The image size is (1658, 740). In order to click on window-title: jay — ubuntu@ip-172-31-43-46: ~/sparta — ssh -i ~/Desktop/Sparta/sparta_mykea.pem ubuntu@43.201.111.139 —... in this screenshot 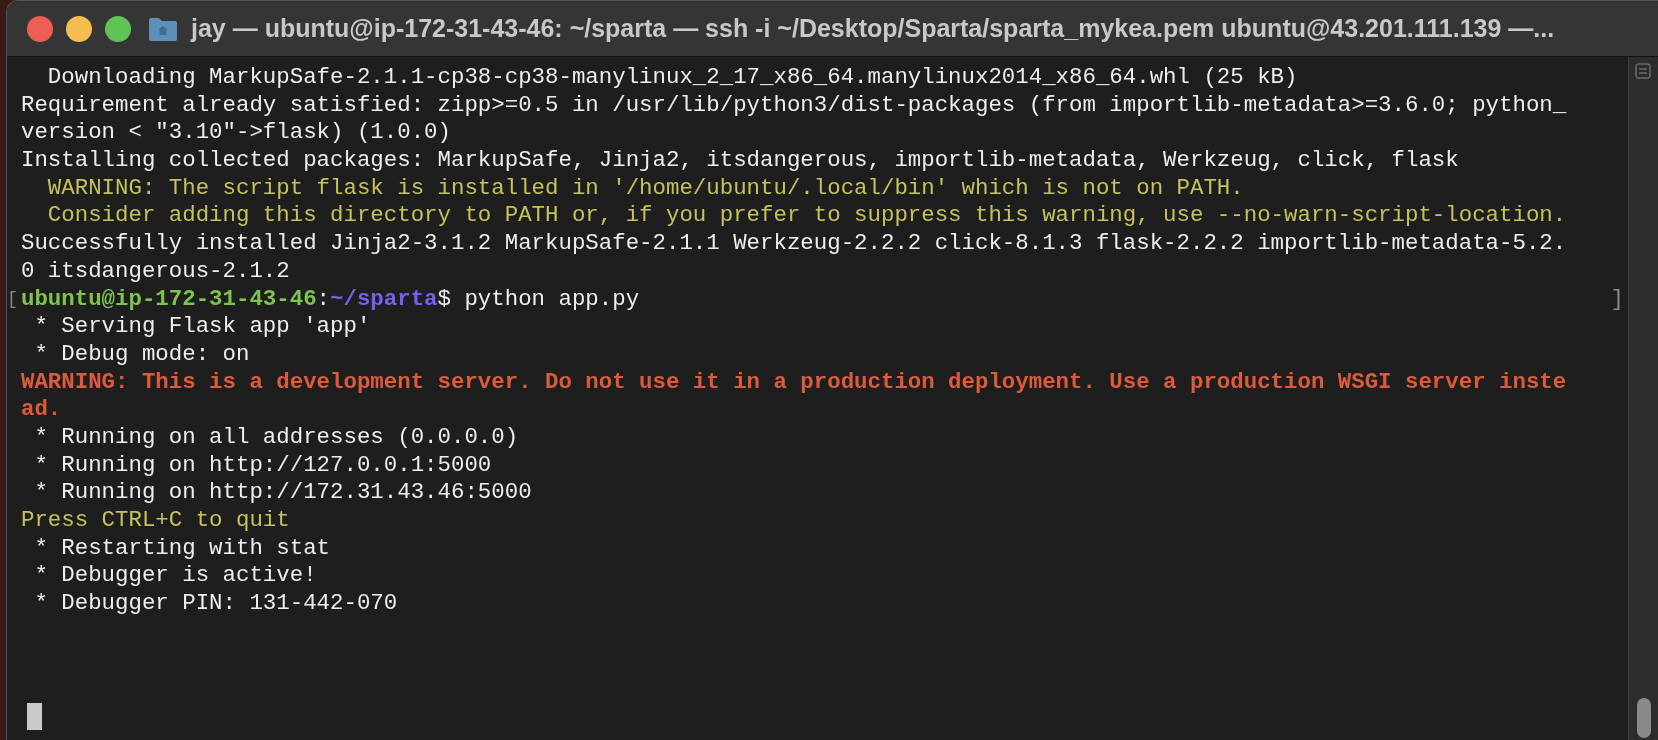, I will do `click(873, 28)`.